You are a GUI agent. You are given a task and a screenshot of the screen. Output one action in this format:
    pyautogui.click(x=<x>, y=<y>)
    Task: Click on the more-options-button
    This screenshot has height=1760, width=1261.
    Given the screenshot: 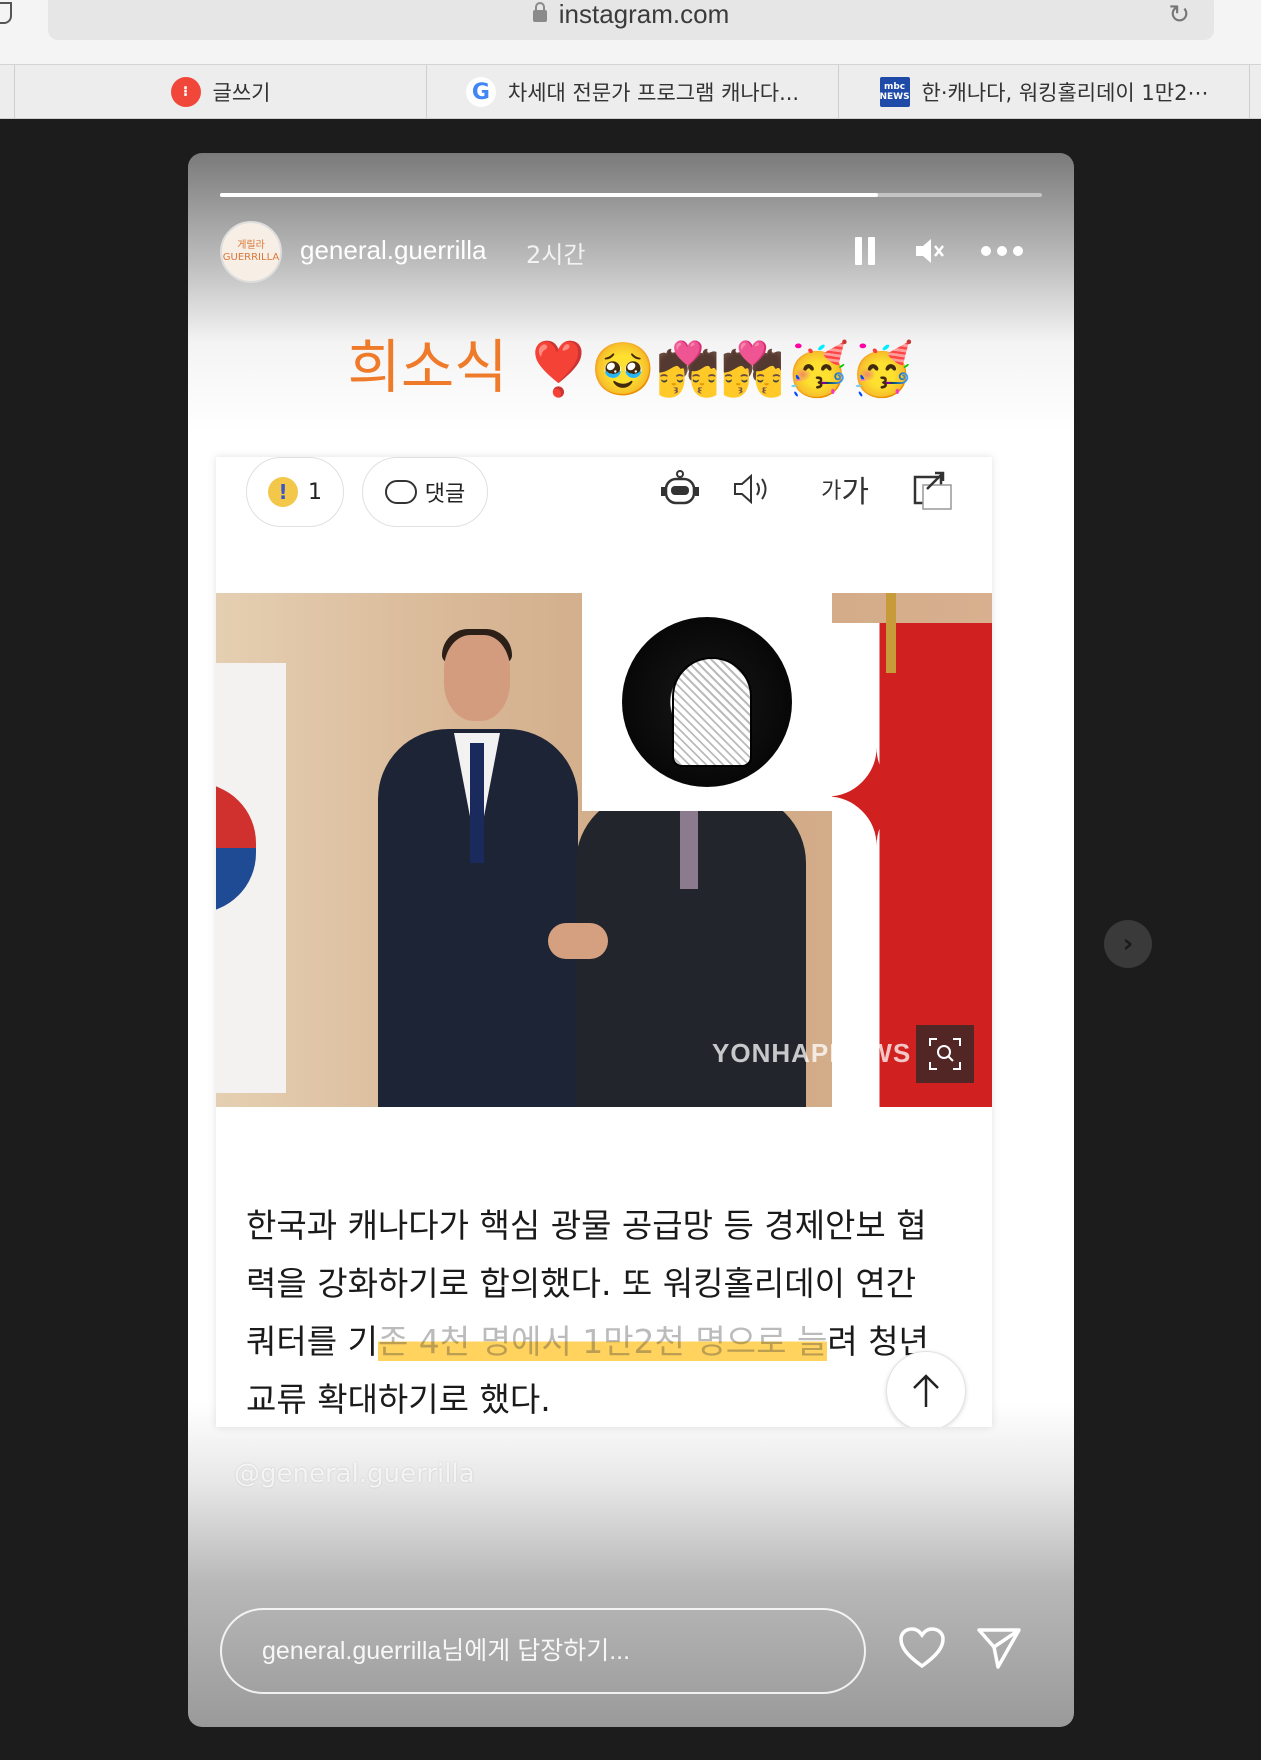 What is the action you would take?
    pyautogui.click(x=1002, y=251)
    